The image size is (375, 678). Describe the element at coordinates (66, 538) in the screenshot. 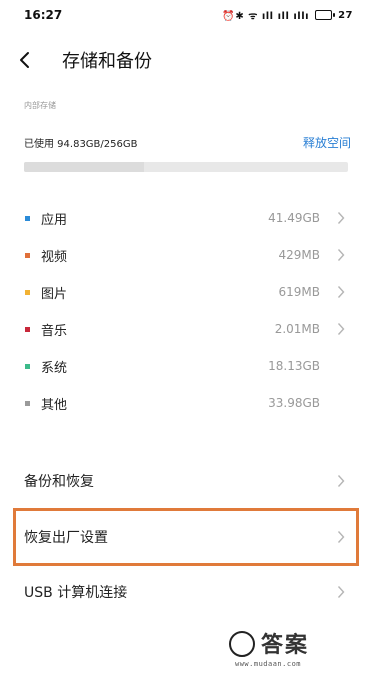

I see `factory-reset-label: 恢复出厂设置` at that location.